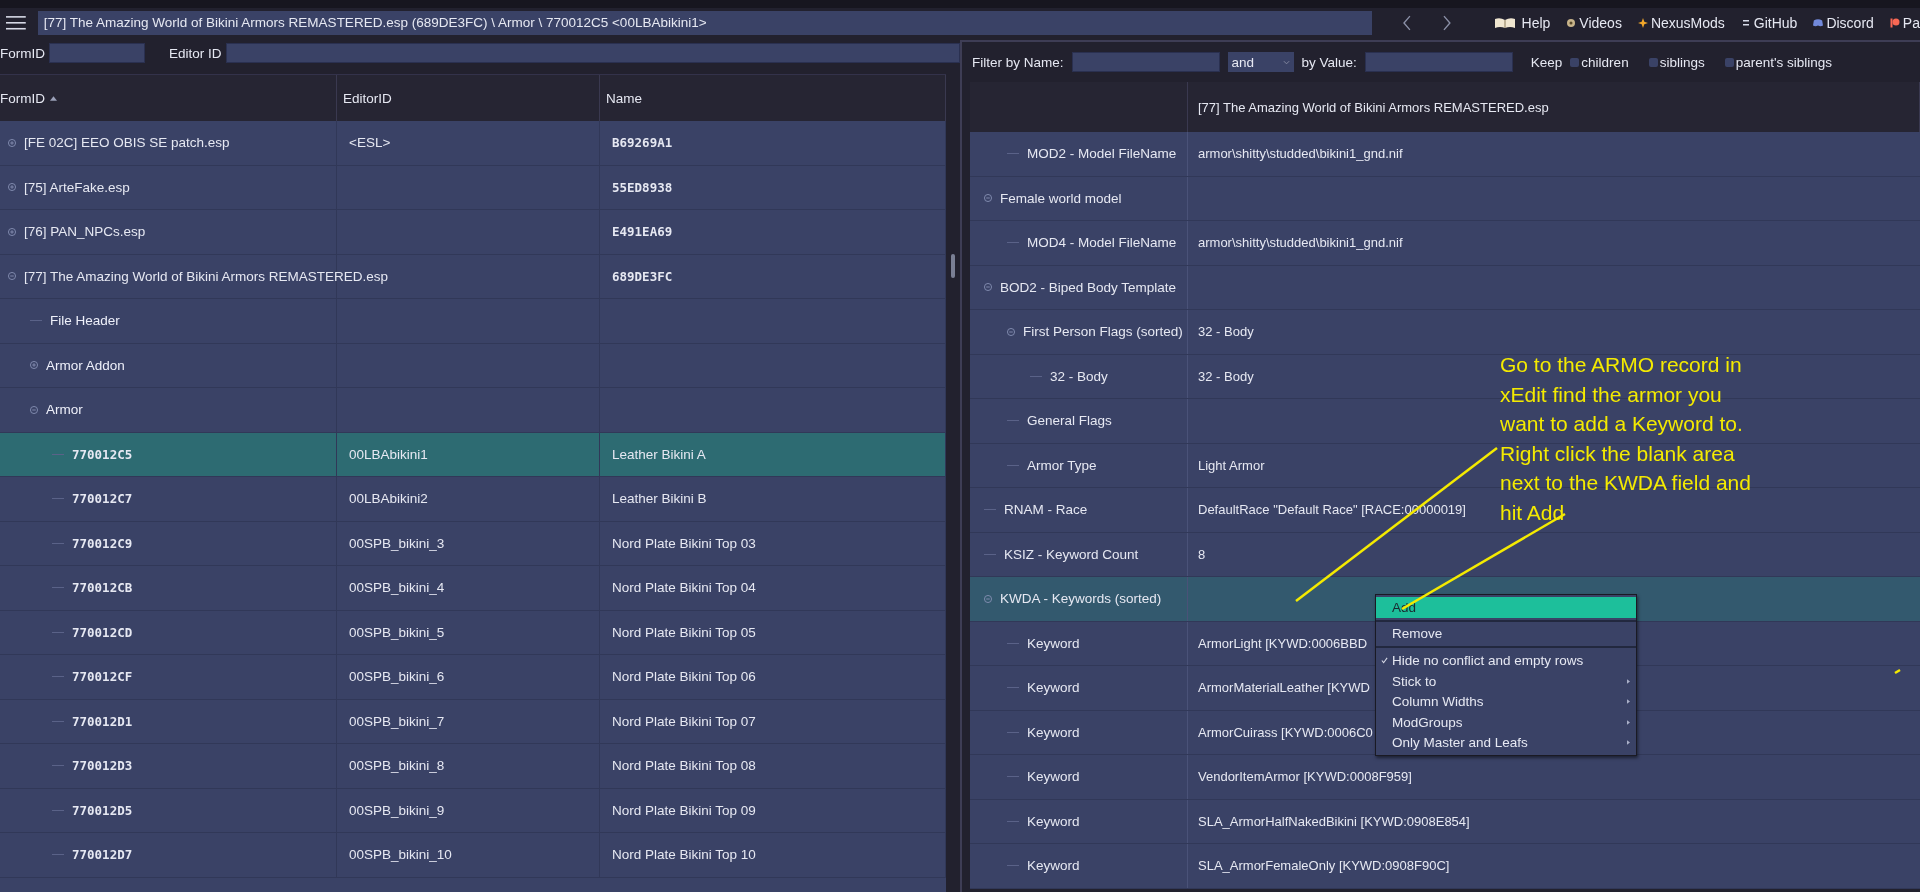 Image resolution: width=1920 pixels, height=892 pixels. Describe the element at coordinates (16, 23) in the screenshot. I see `menu-icon` at that location.